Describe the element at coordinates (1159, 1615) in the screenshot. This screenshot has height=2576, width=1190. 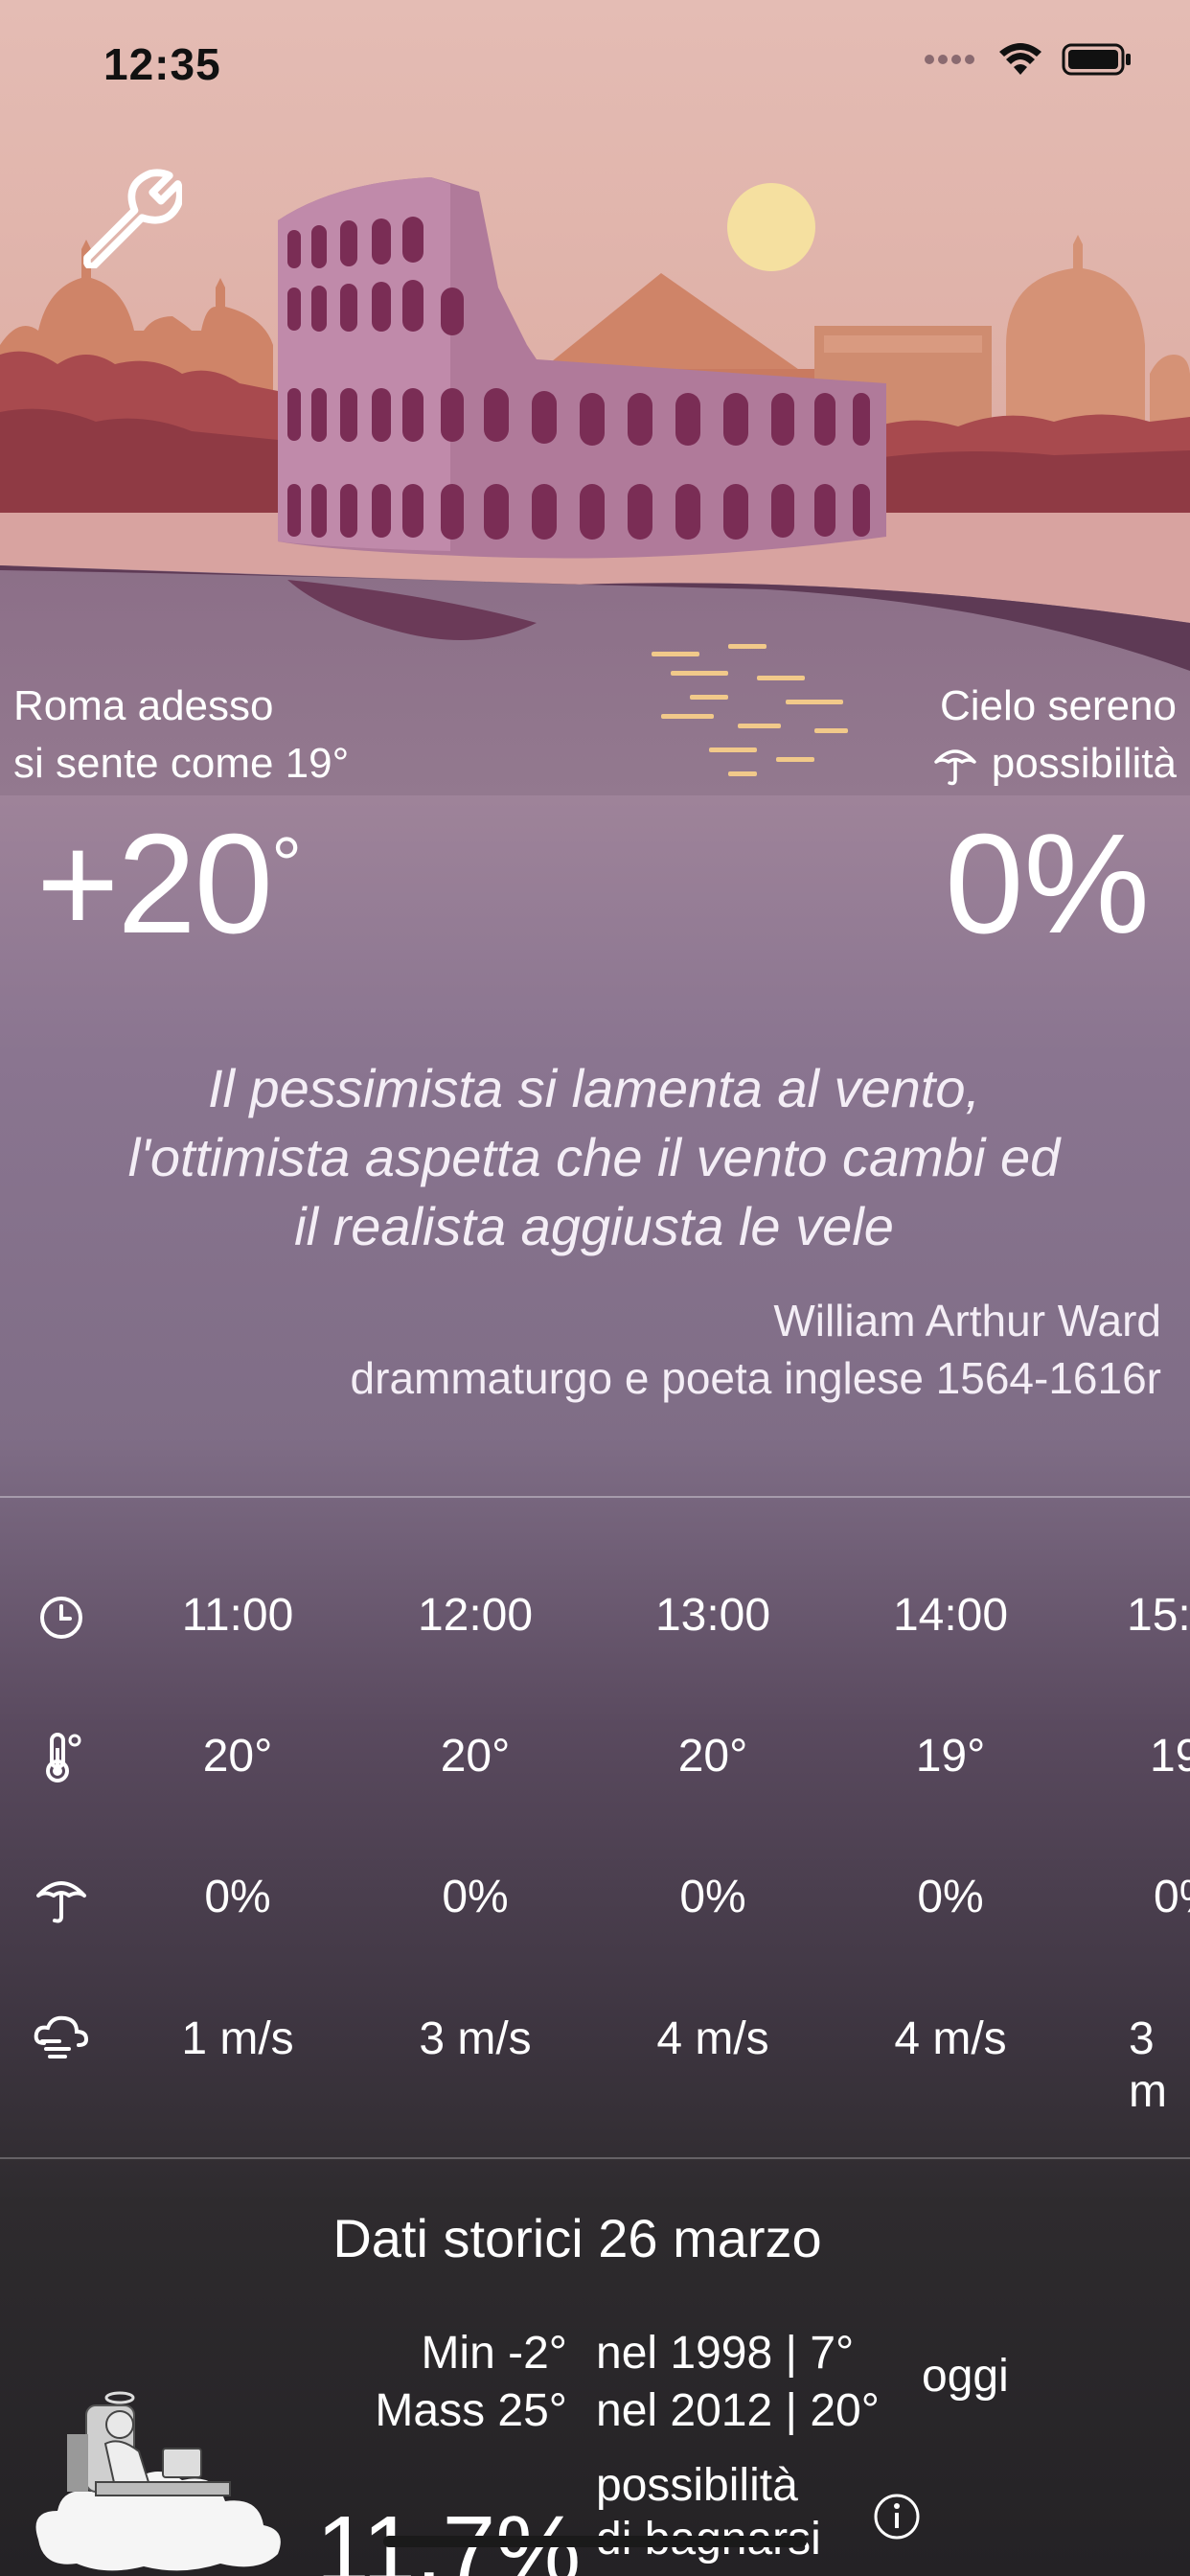
I see `hour-time: 15:` at that location.